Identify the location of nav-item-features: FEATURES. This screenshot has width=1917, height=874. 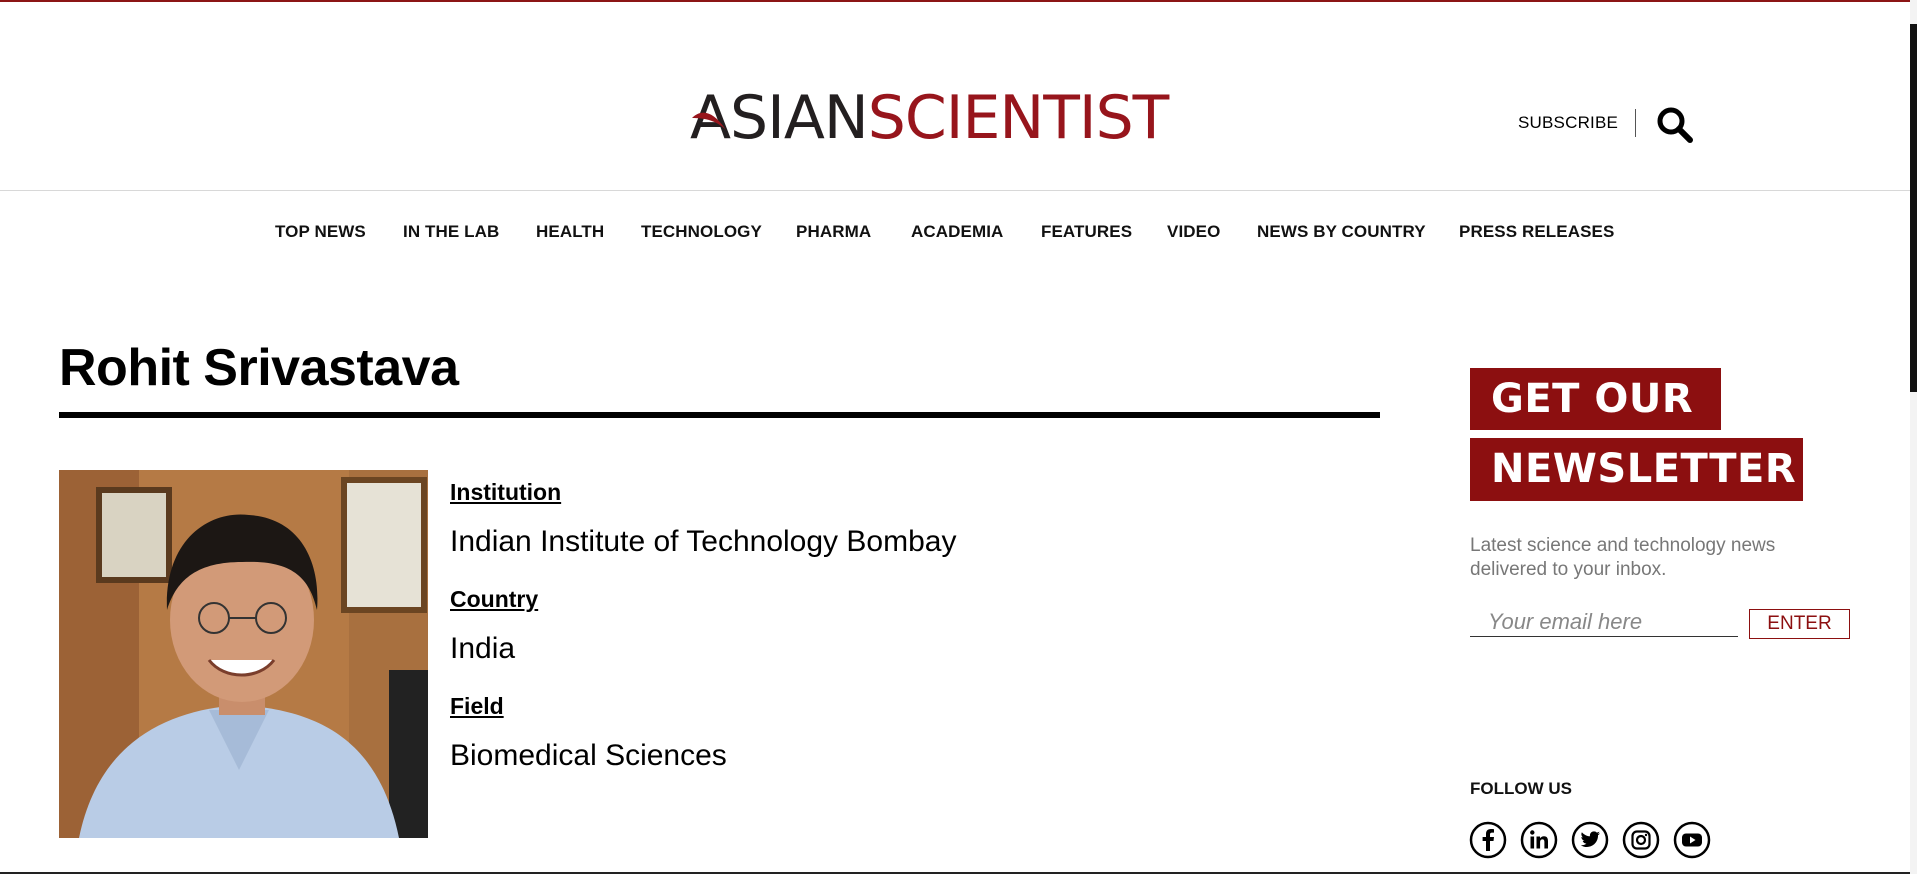
(1086, 232).